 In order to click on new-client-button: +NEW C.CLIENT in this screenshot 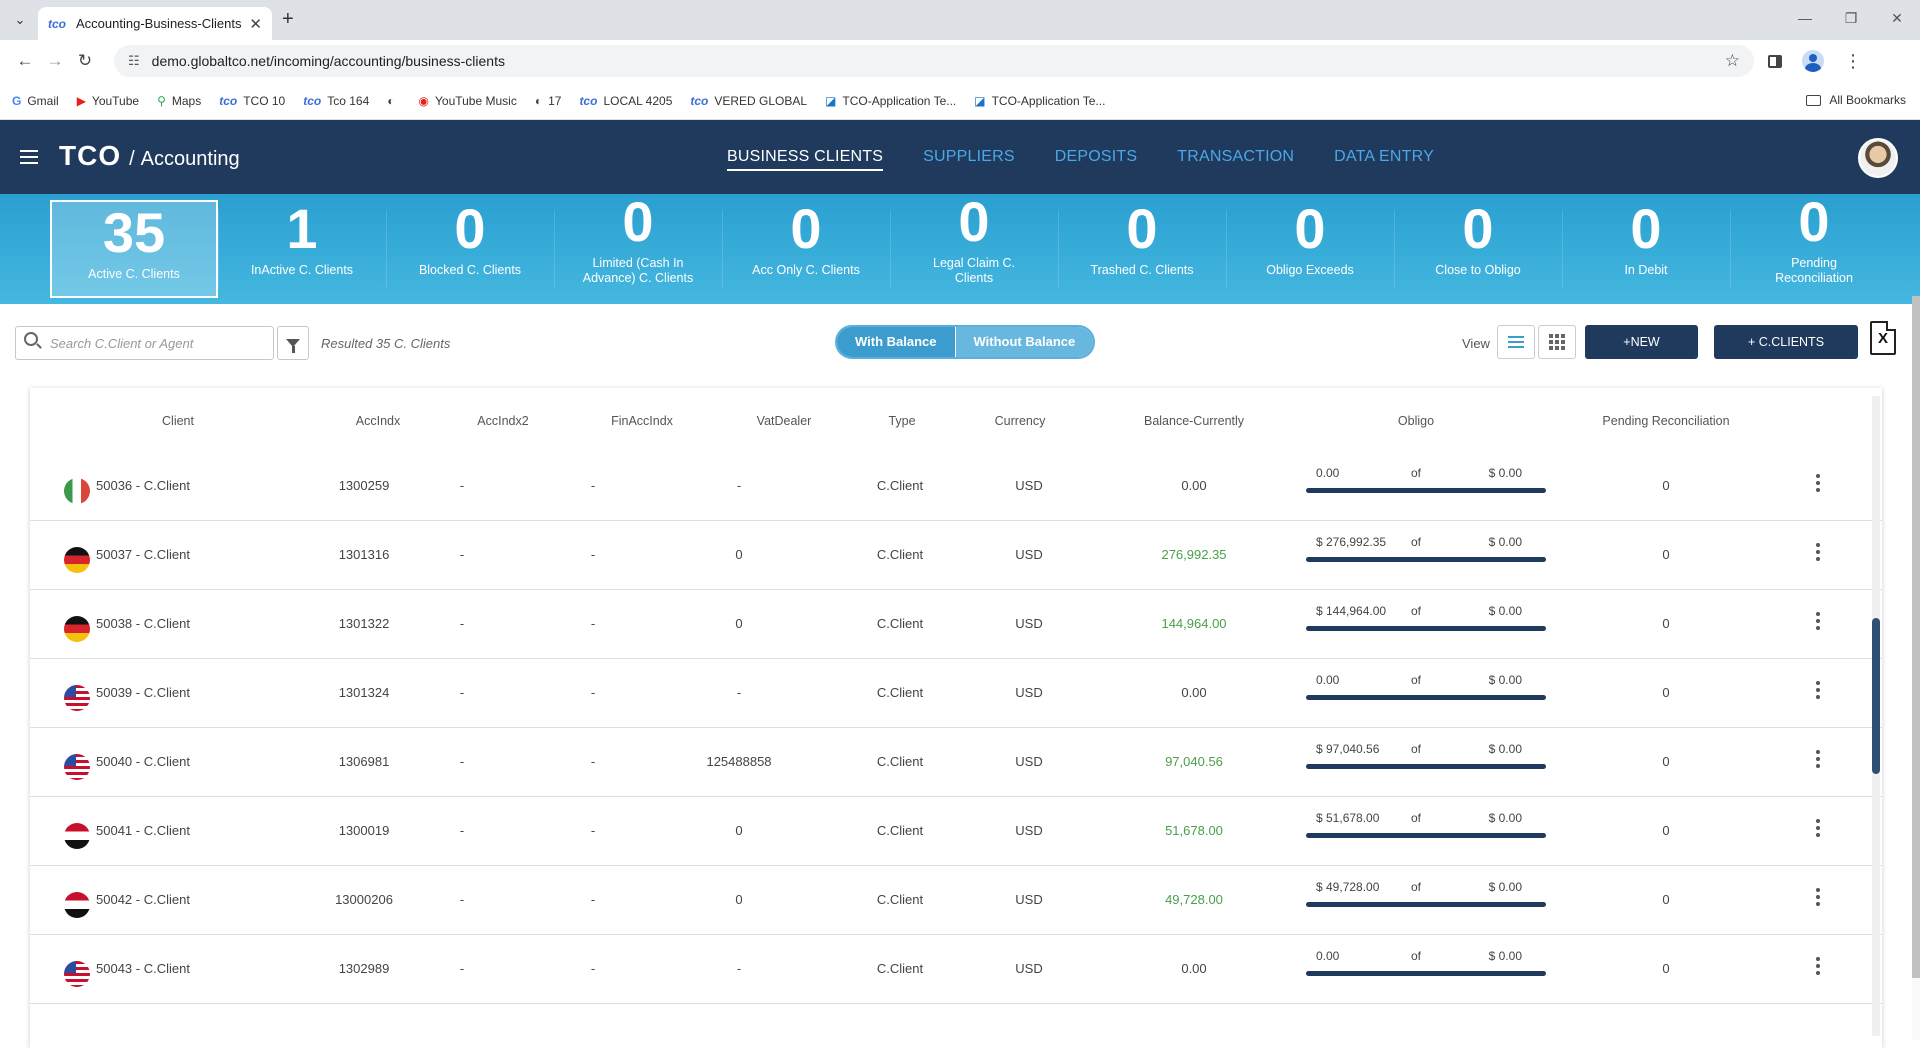, I will do `click(1641, 354)`.